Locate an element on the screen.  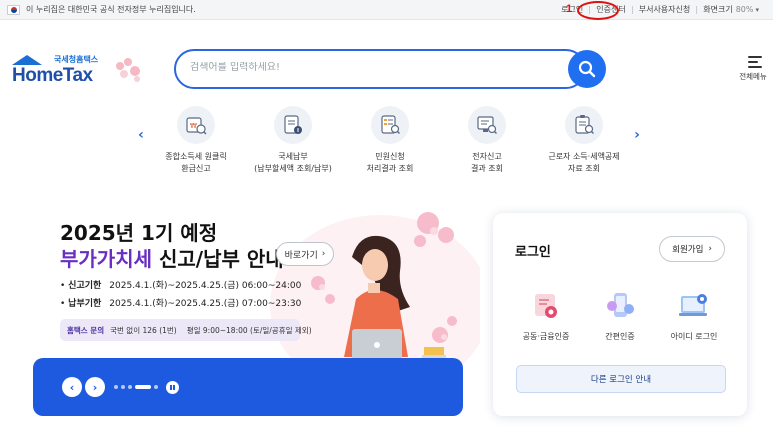
search-input is located at coordinates (370, 67).